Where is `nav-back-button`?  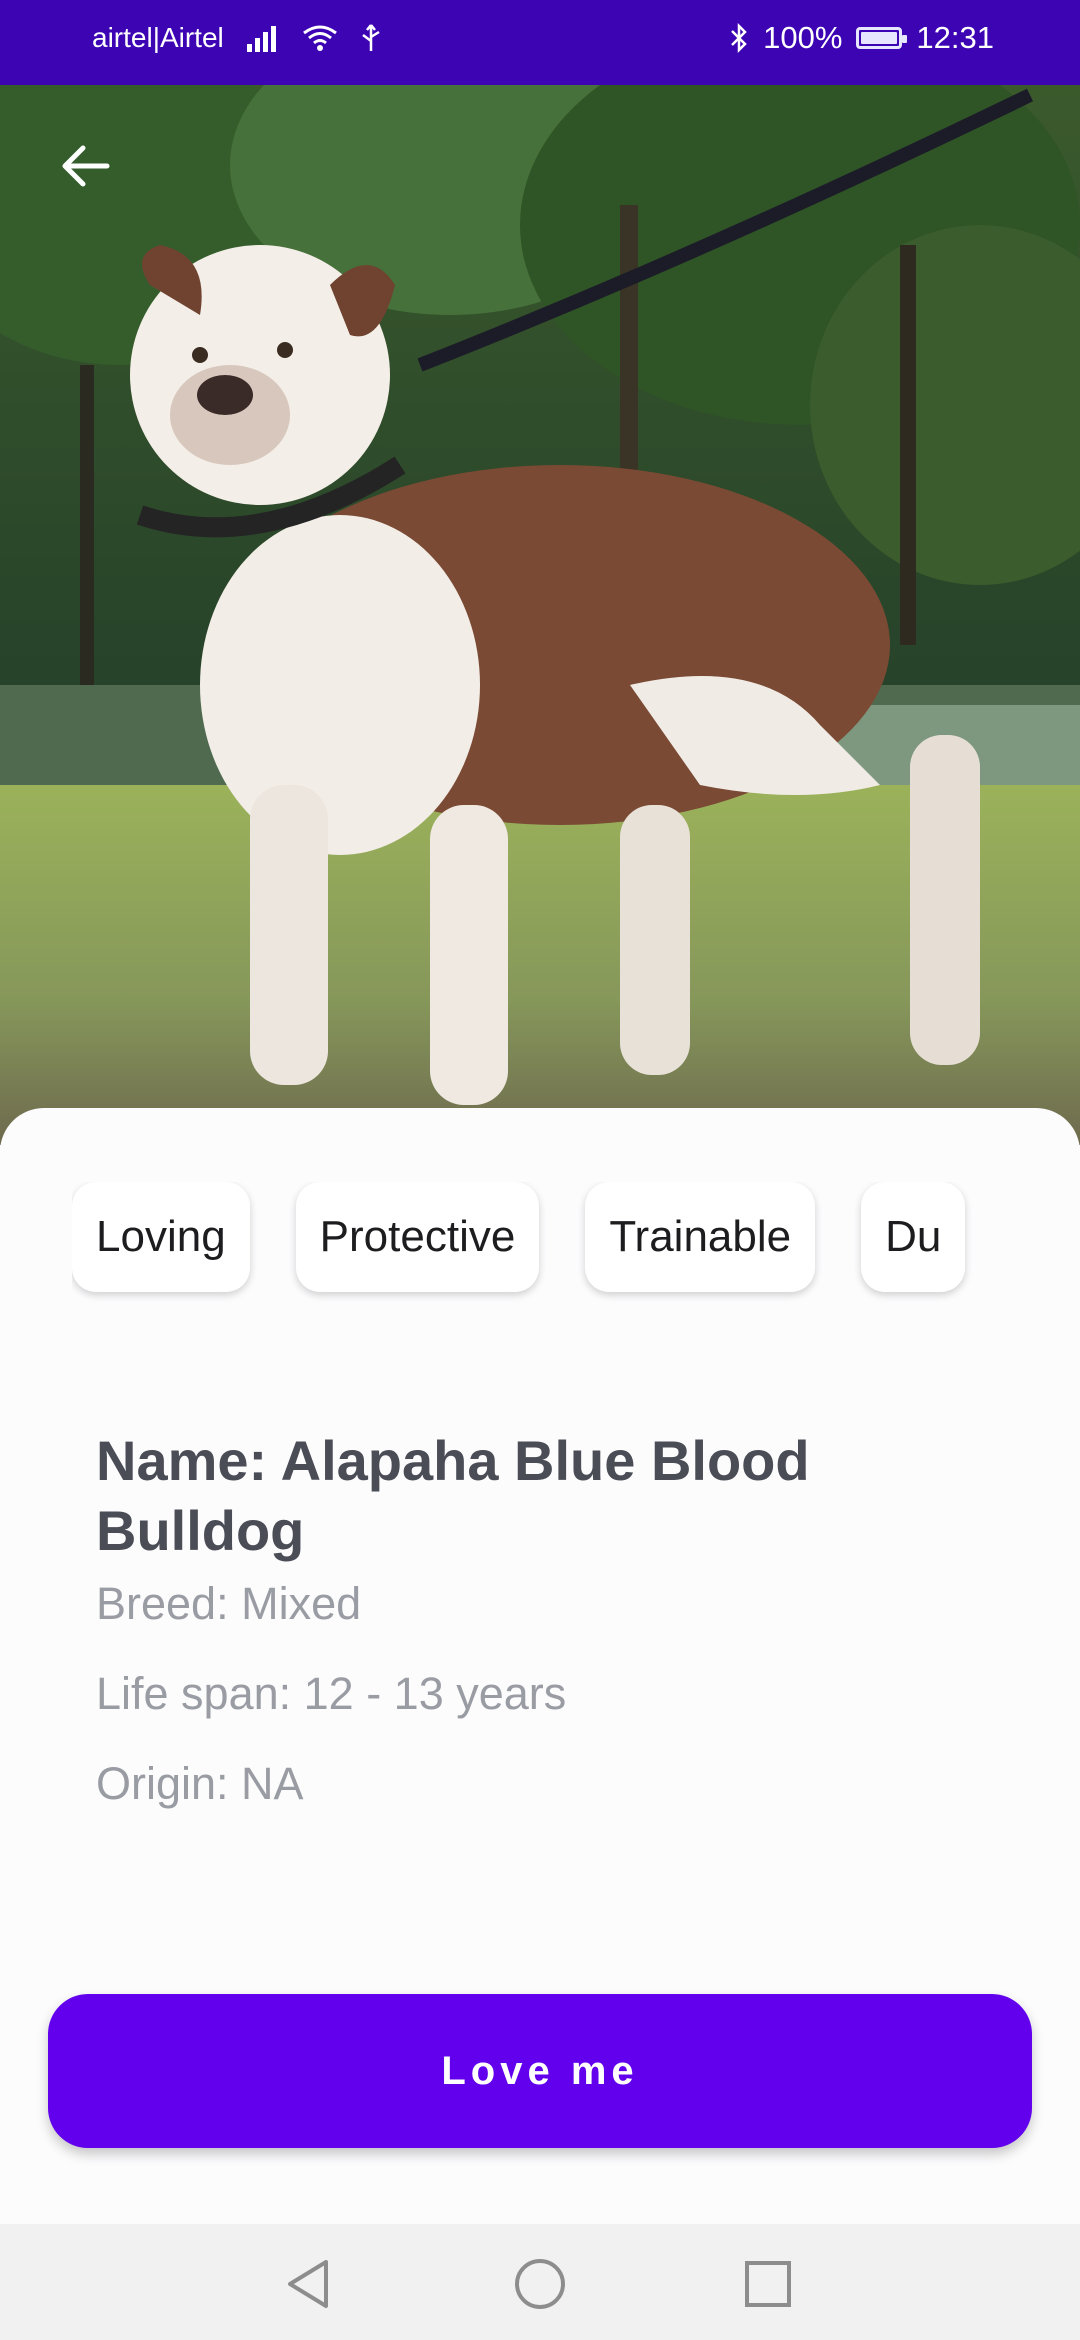 nav-back-button is located at coordinates (308, 2284).